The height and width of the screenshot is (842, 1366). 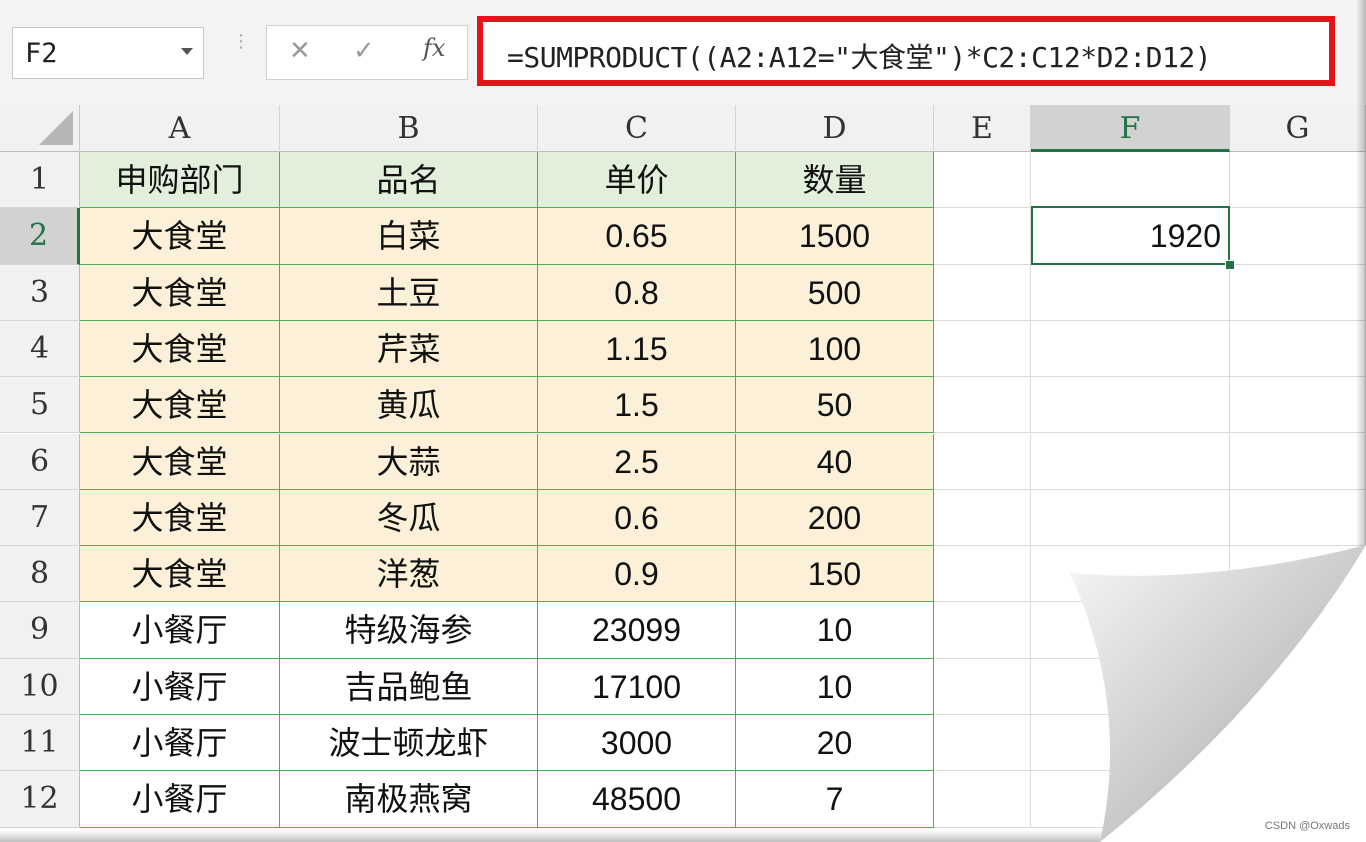 What do you see at coordinates (1130, 128) in the screenshot?
I see `column-header-f: F` at bounding box center [1130, 128].